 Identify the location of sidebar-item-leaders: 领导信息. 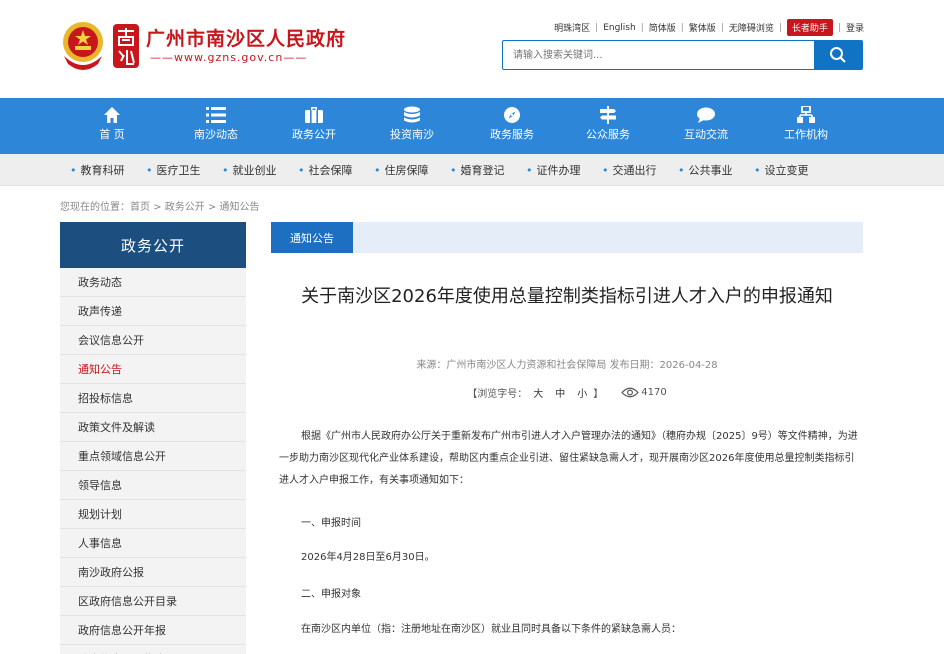
(153, 485).